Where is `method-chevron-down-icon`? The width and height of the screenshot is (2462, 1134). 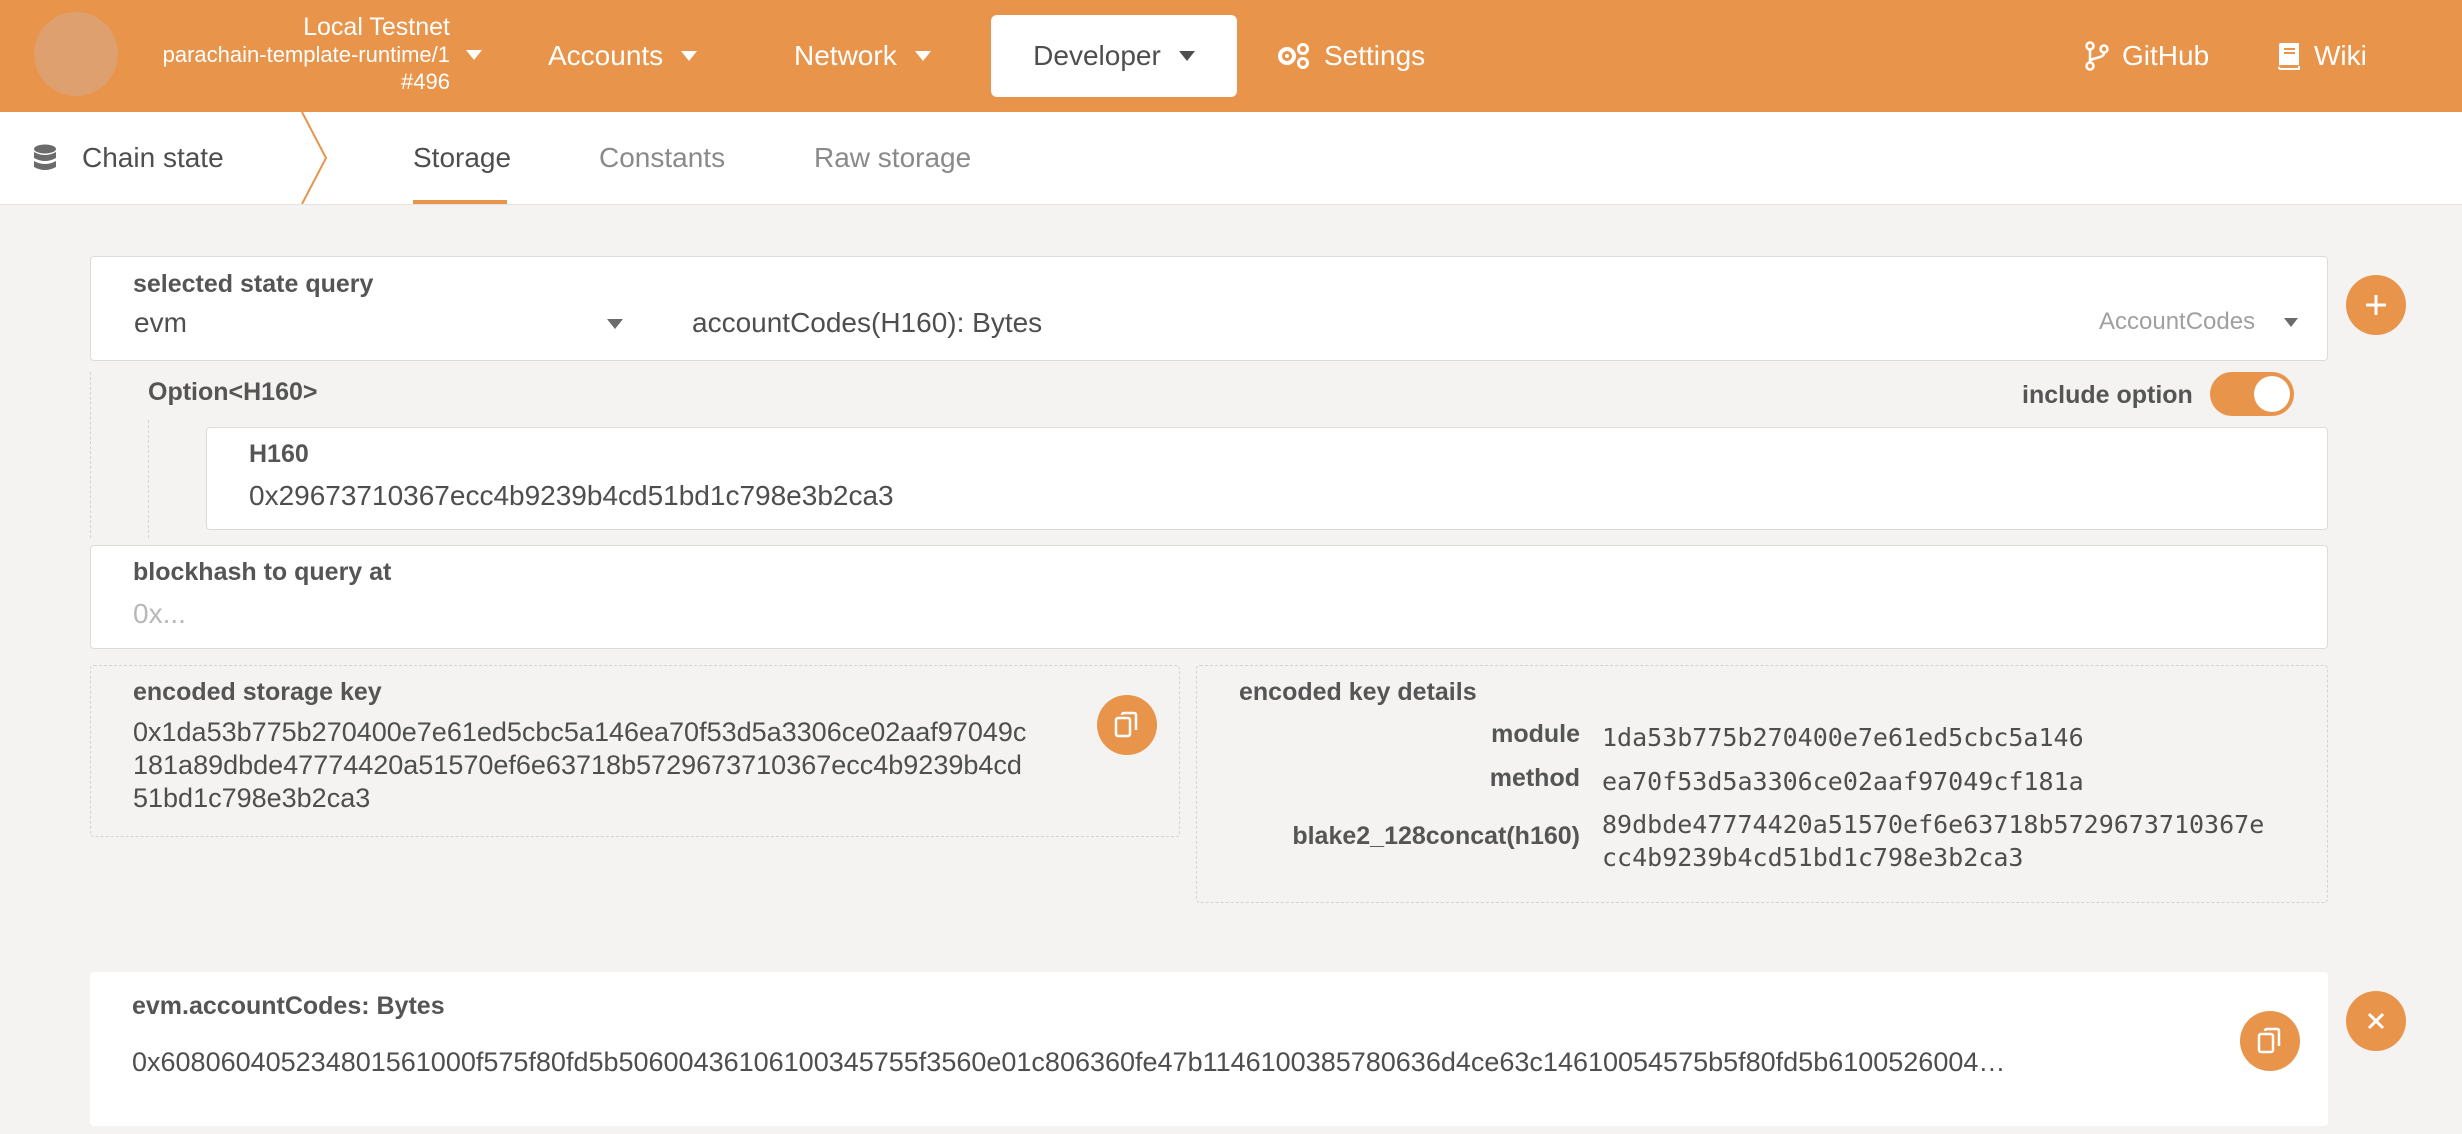 method-chevron-down-icon is located at coordinates (2291, 322).